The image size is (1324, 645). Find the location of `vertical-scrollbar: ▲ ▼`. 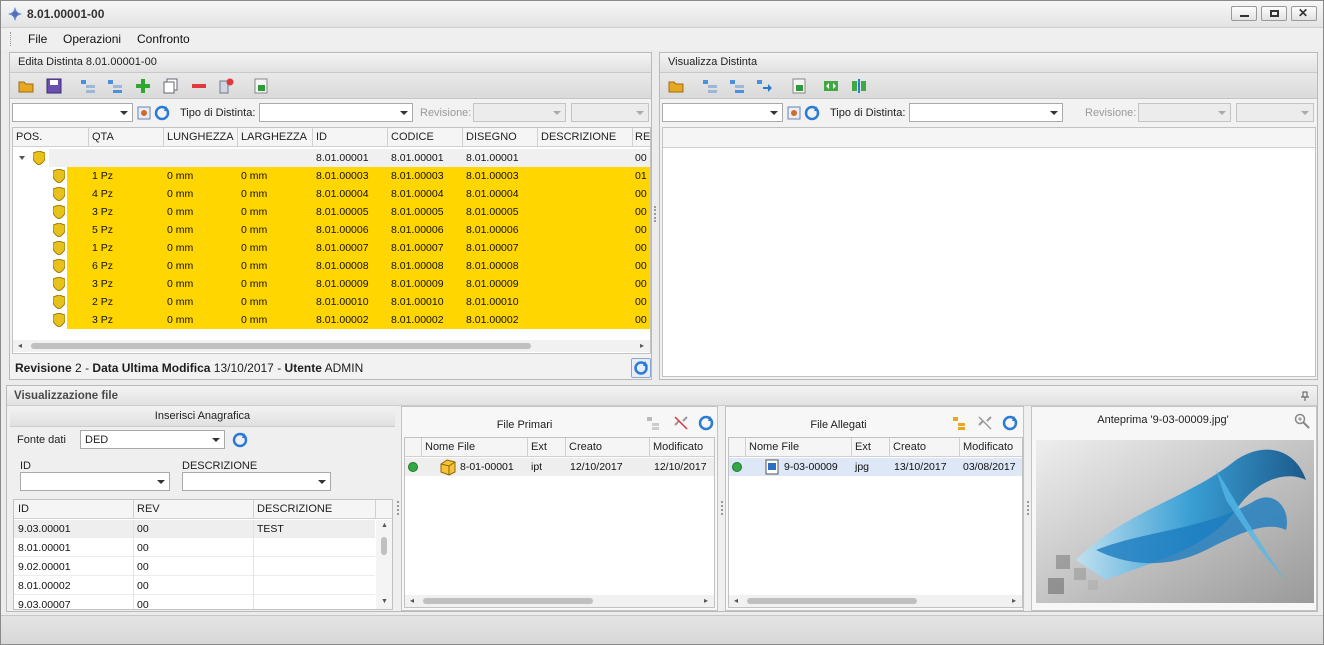

vertical-scrollbar: ▲ ▼ is located at coordinates (384, 564).